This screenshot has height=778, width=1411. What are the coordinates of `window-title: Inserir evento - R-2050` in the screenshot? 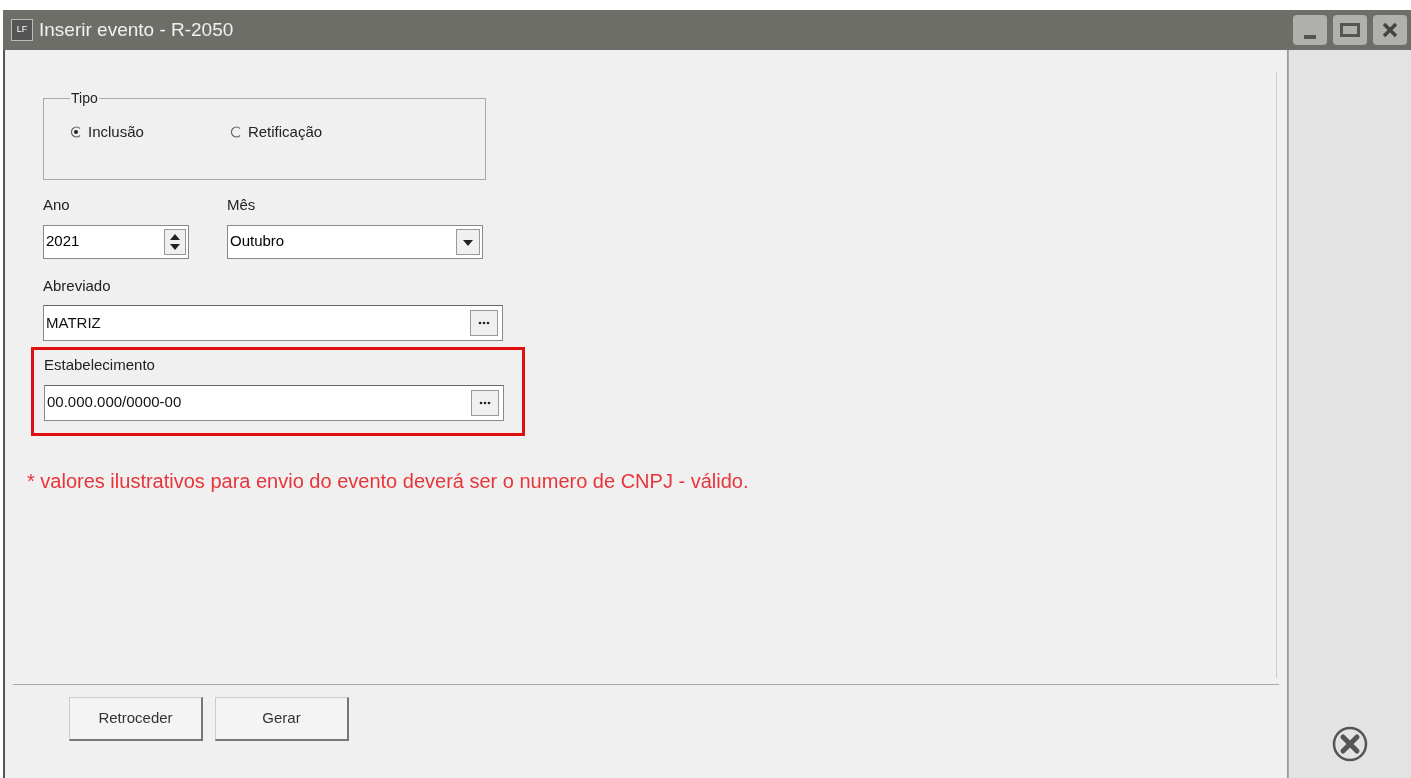 It's located at (136, 29).